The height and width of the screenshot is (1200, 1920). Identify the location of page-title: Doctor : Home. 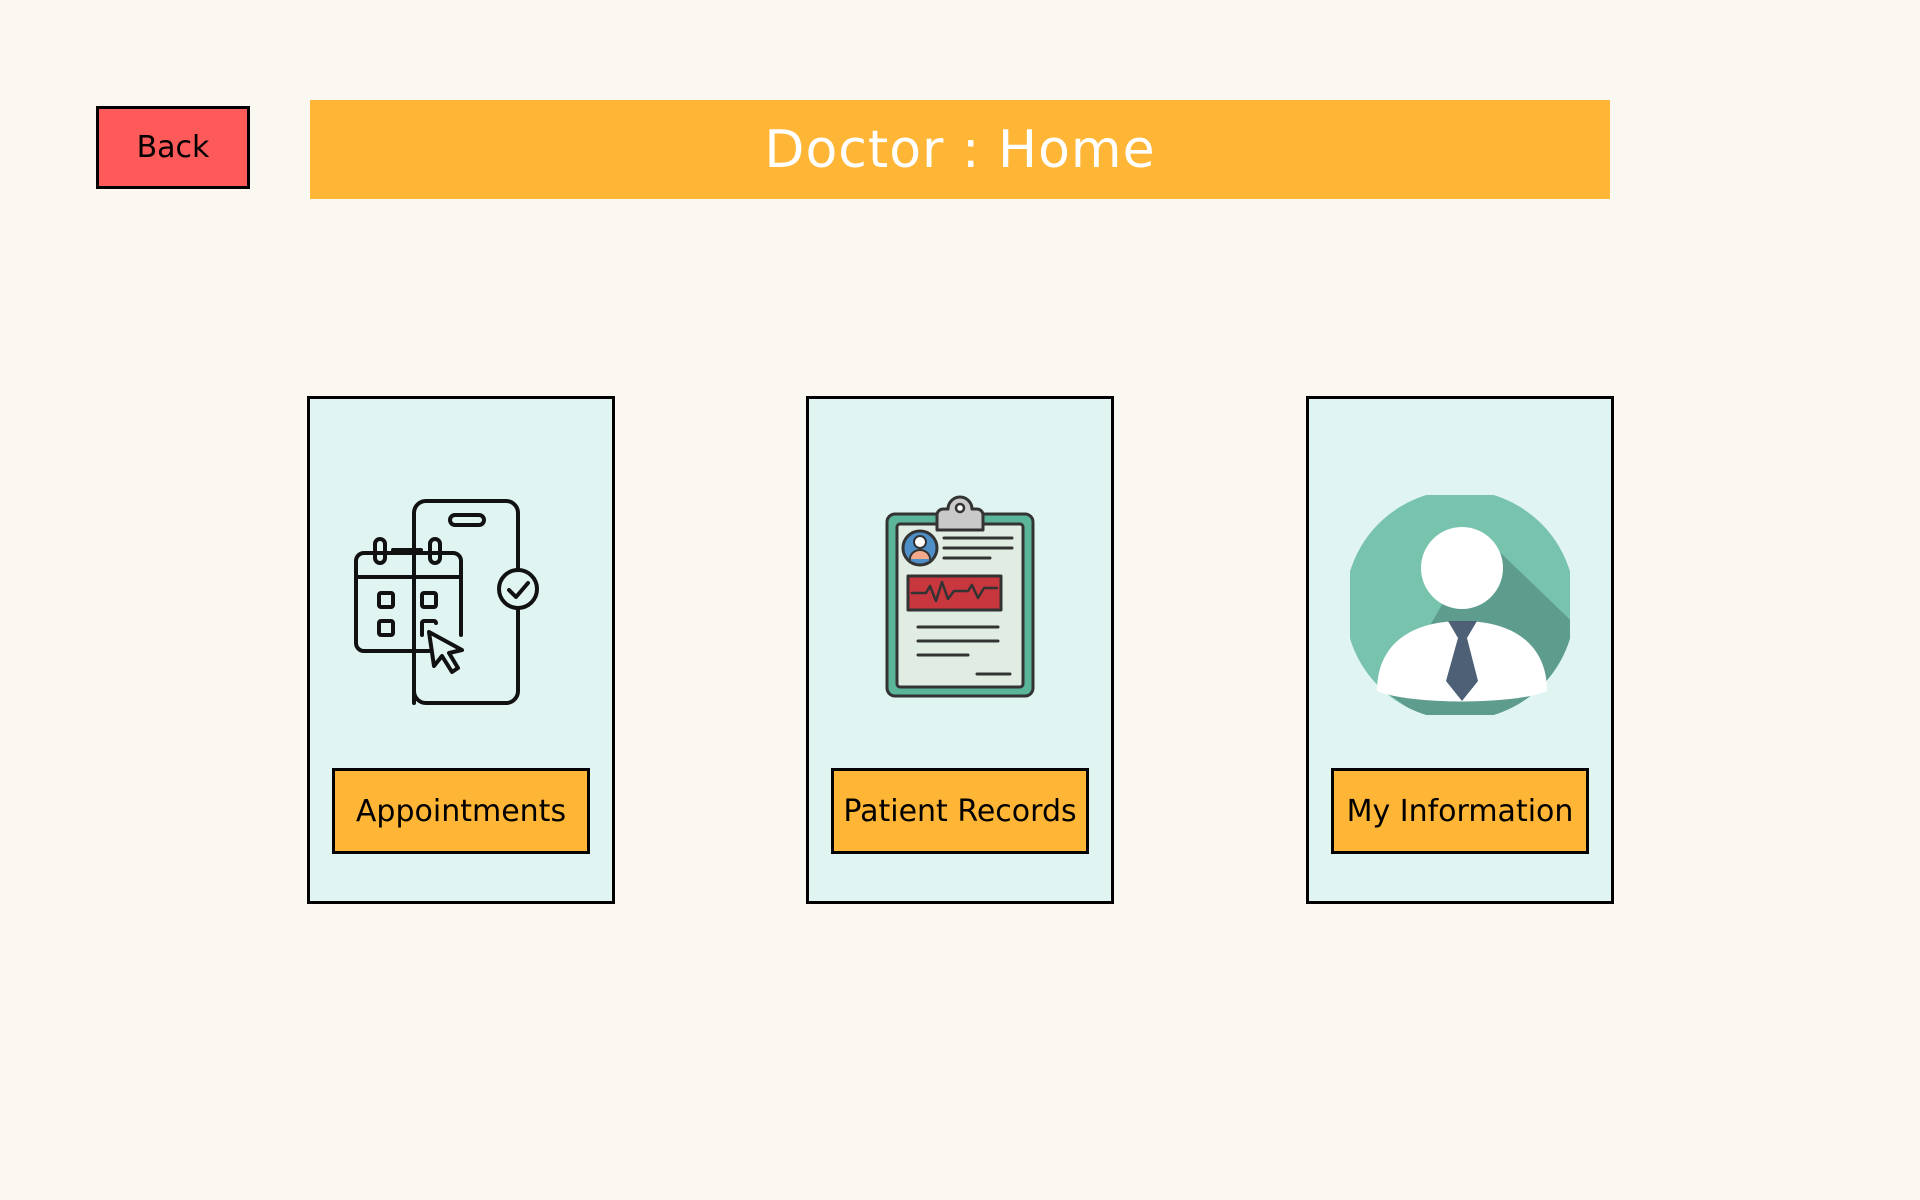
(960, 149).